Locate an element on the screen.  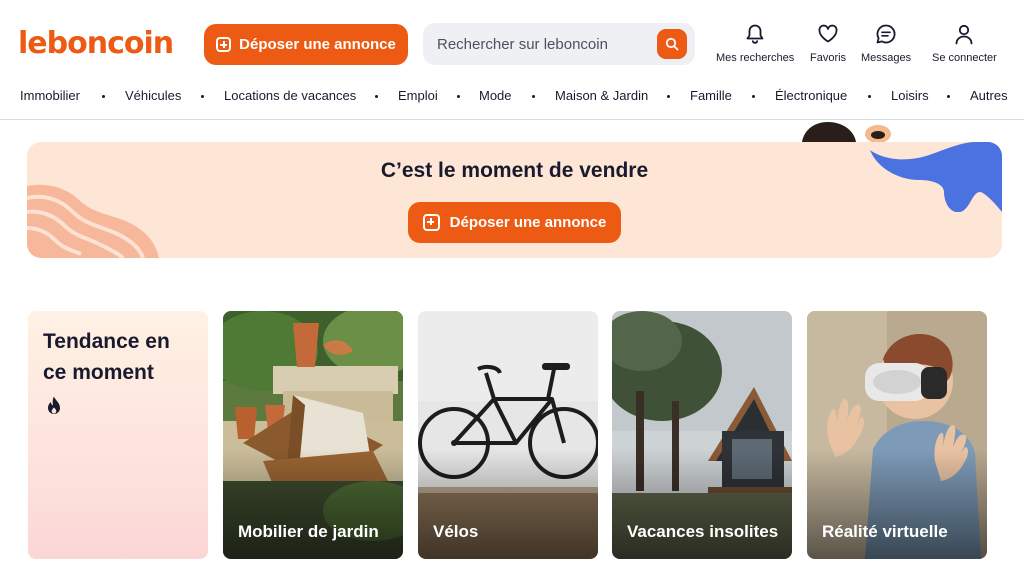
nav-item-immobilier: Immobilier is located at coordinates (50, 95).